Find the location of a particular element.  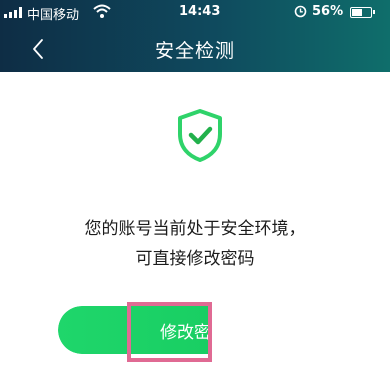

message-line-2: 可直接修改密码 is located at coordinates (195, 259).